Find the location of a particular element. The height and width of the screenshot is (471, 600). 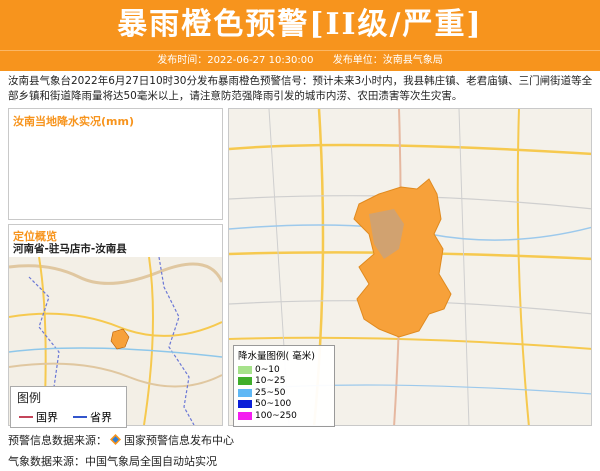

legend-national-border: 国界 is located at coordinates (38, 417).